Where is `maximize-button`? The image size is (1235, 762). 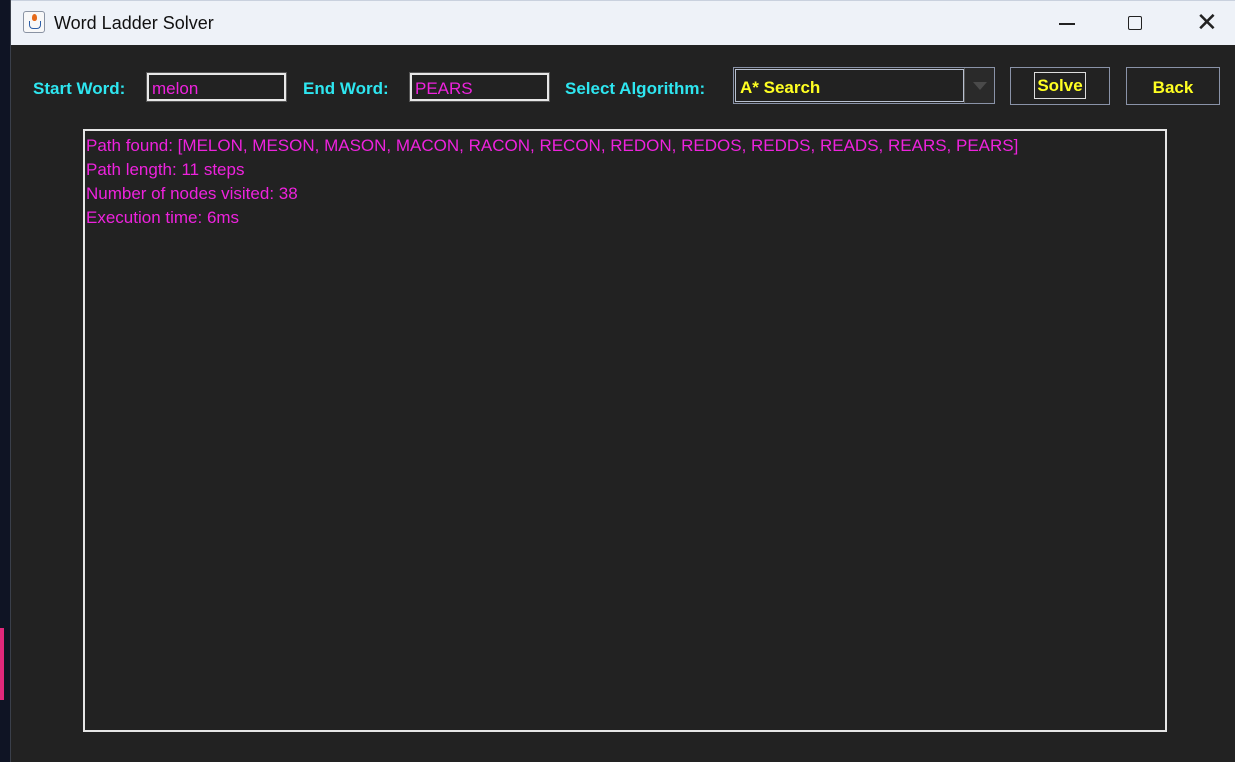 maximize-button is located at coordinates (1135, 23).